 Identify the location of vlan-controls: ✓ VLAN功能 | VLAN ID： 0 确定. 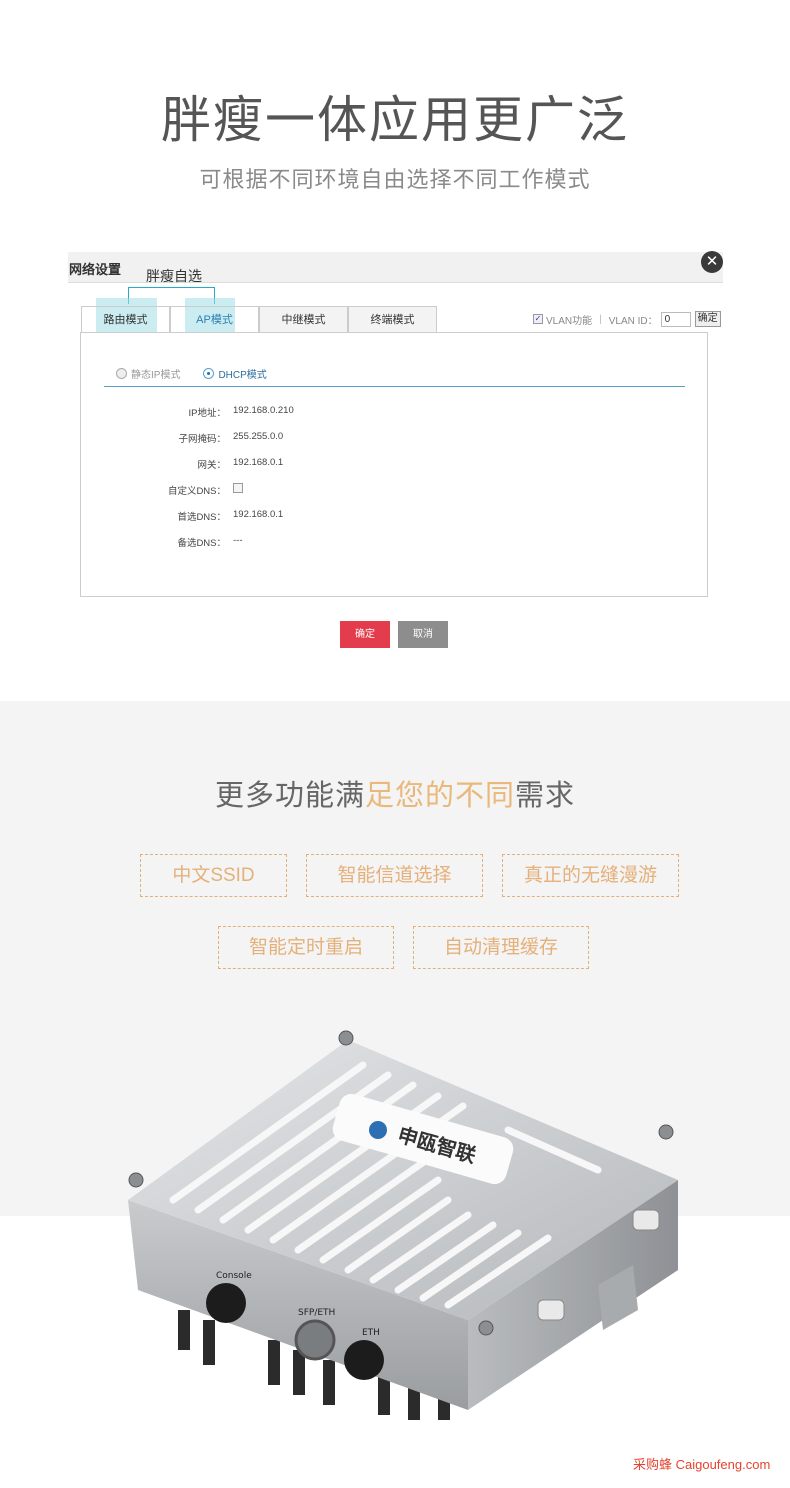
(627, 319).